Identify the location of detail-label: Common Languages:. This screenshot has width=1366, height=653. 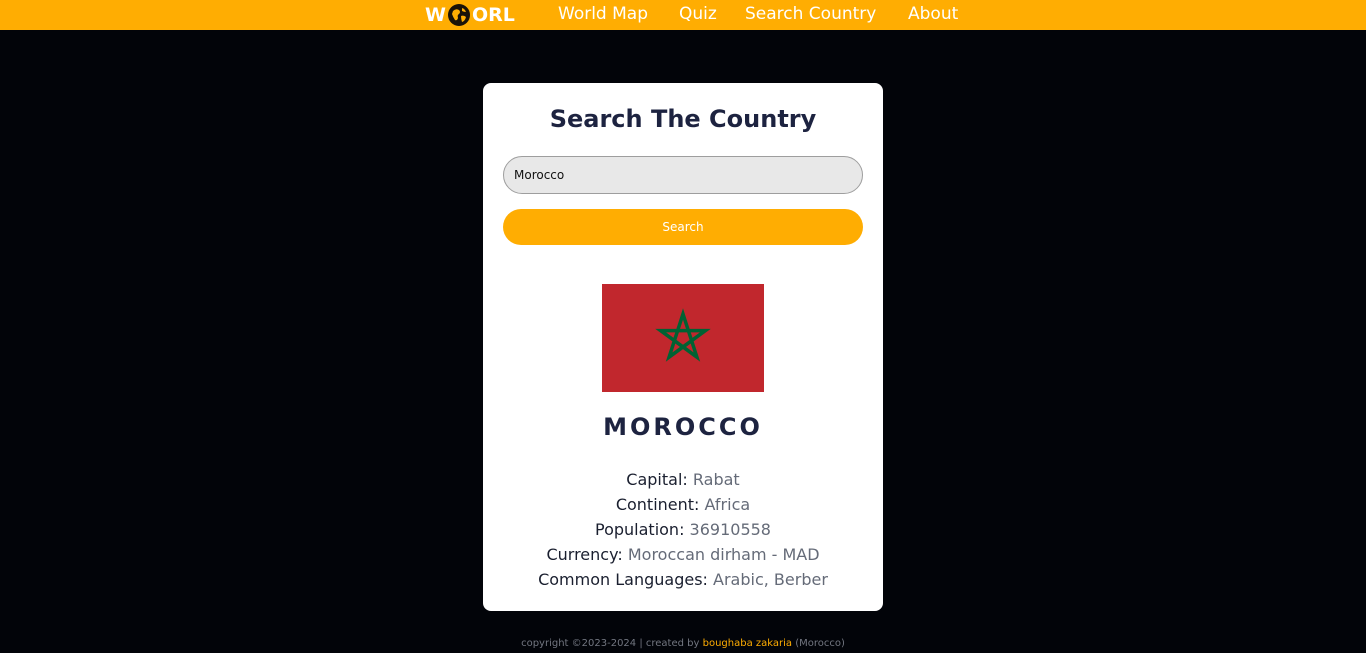
(623, 579).